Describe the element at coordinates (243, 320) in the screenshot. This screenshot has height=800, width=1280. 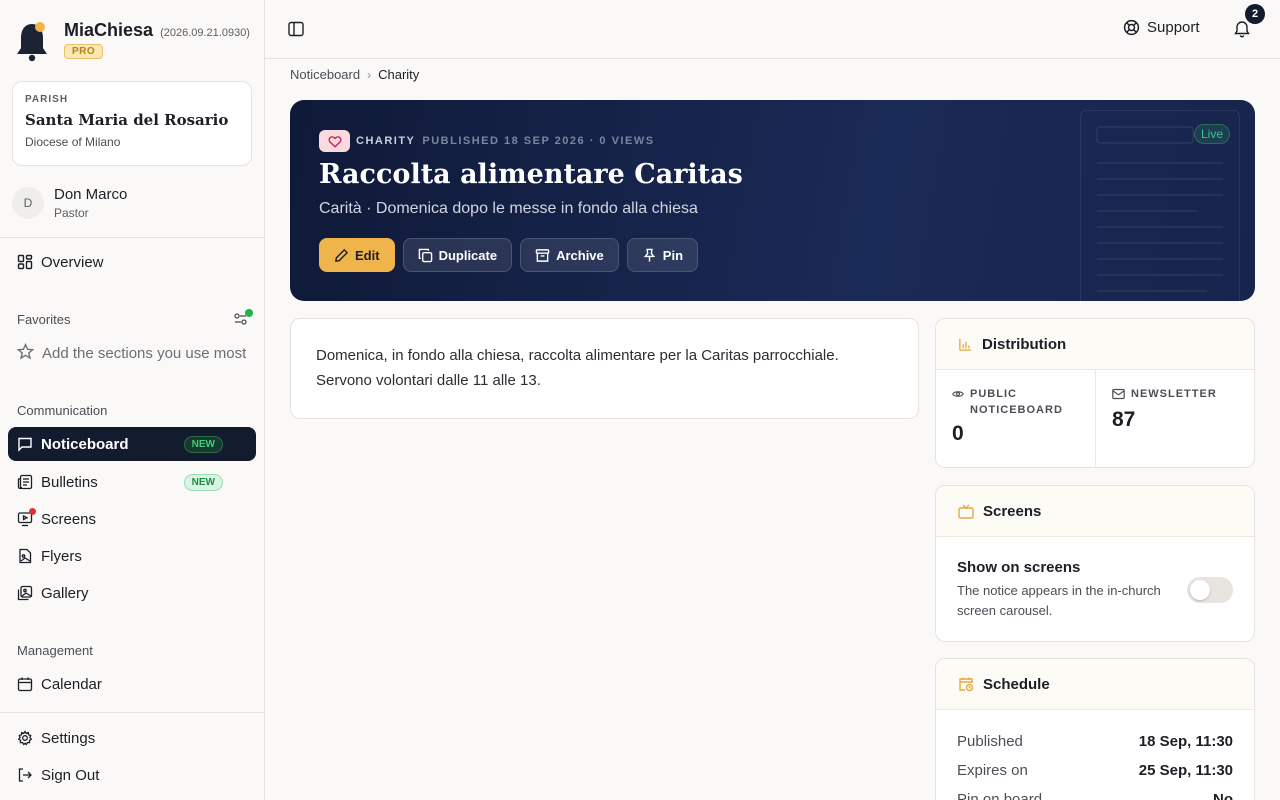
I see `favorites-settings-icon` at that location.